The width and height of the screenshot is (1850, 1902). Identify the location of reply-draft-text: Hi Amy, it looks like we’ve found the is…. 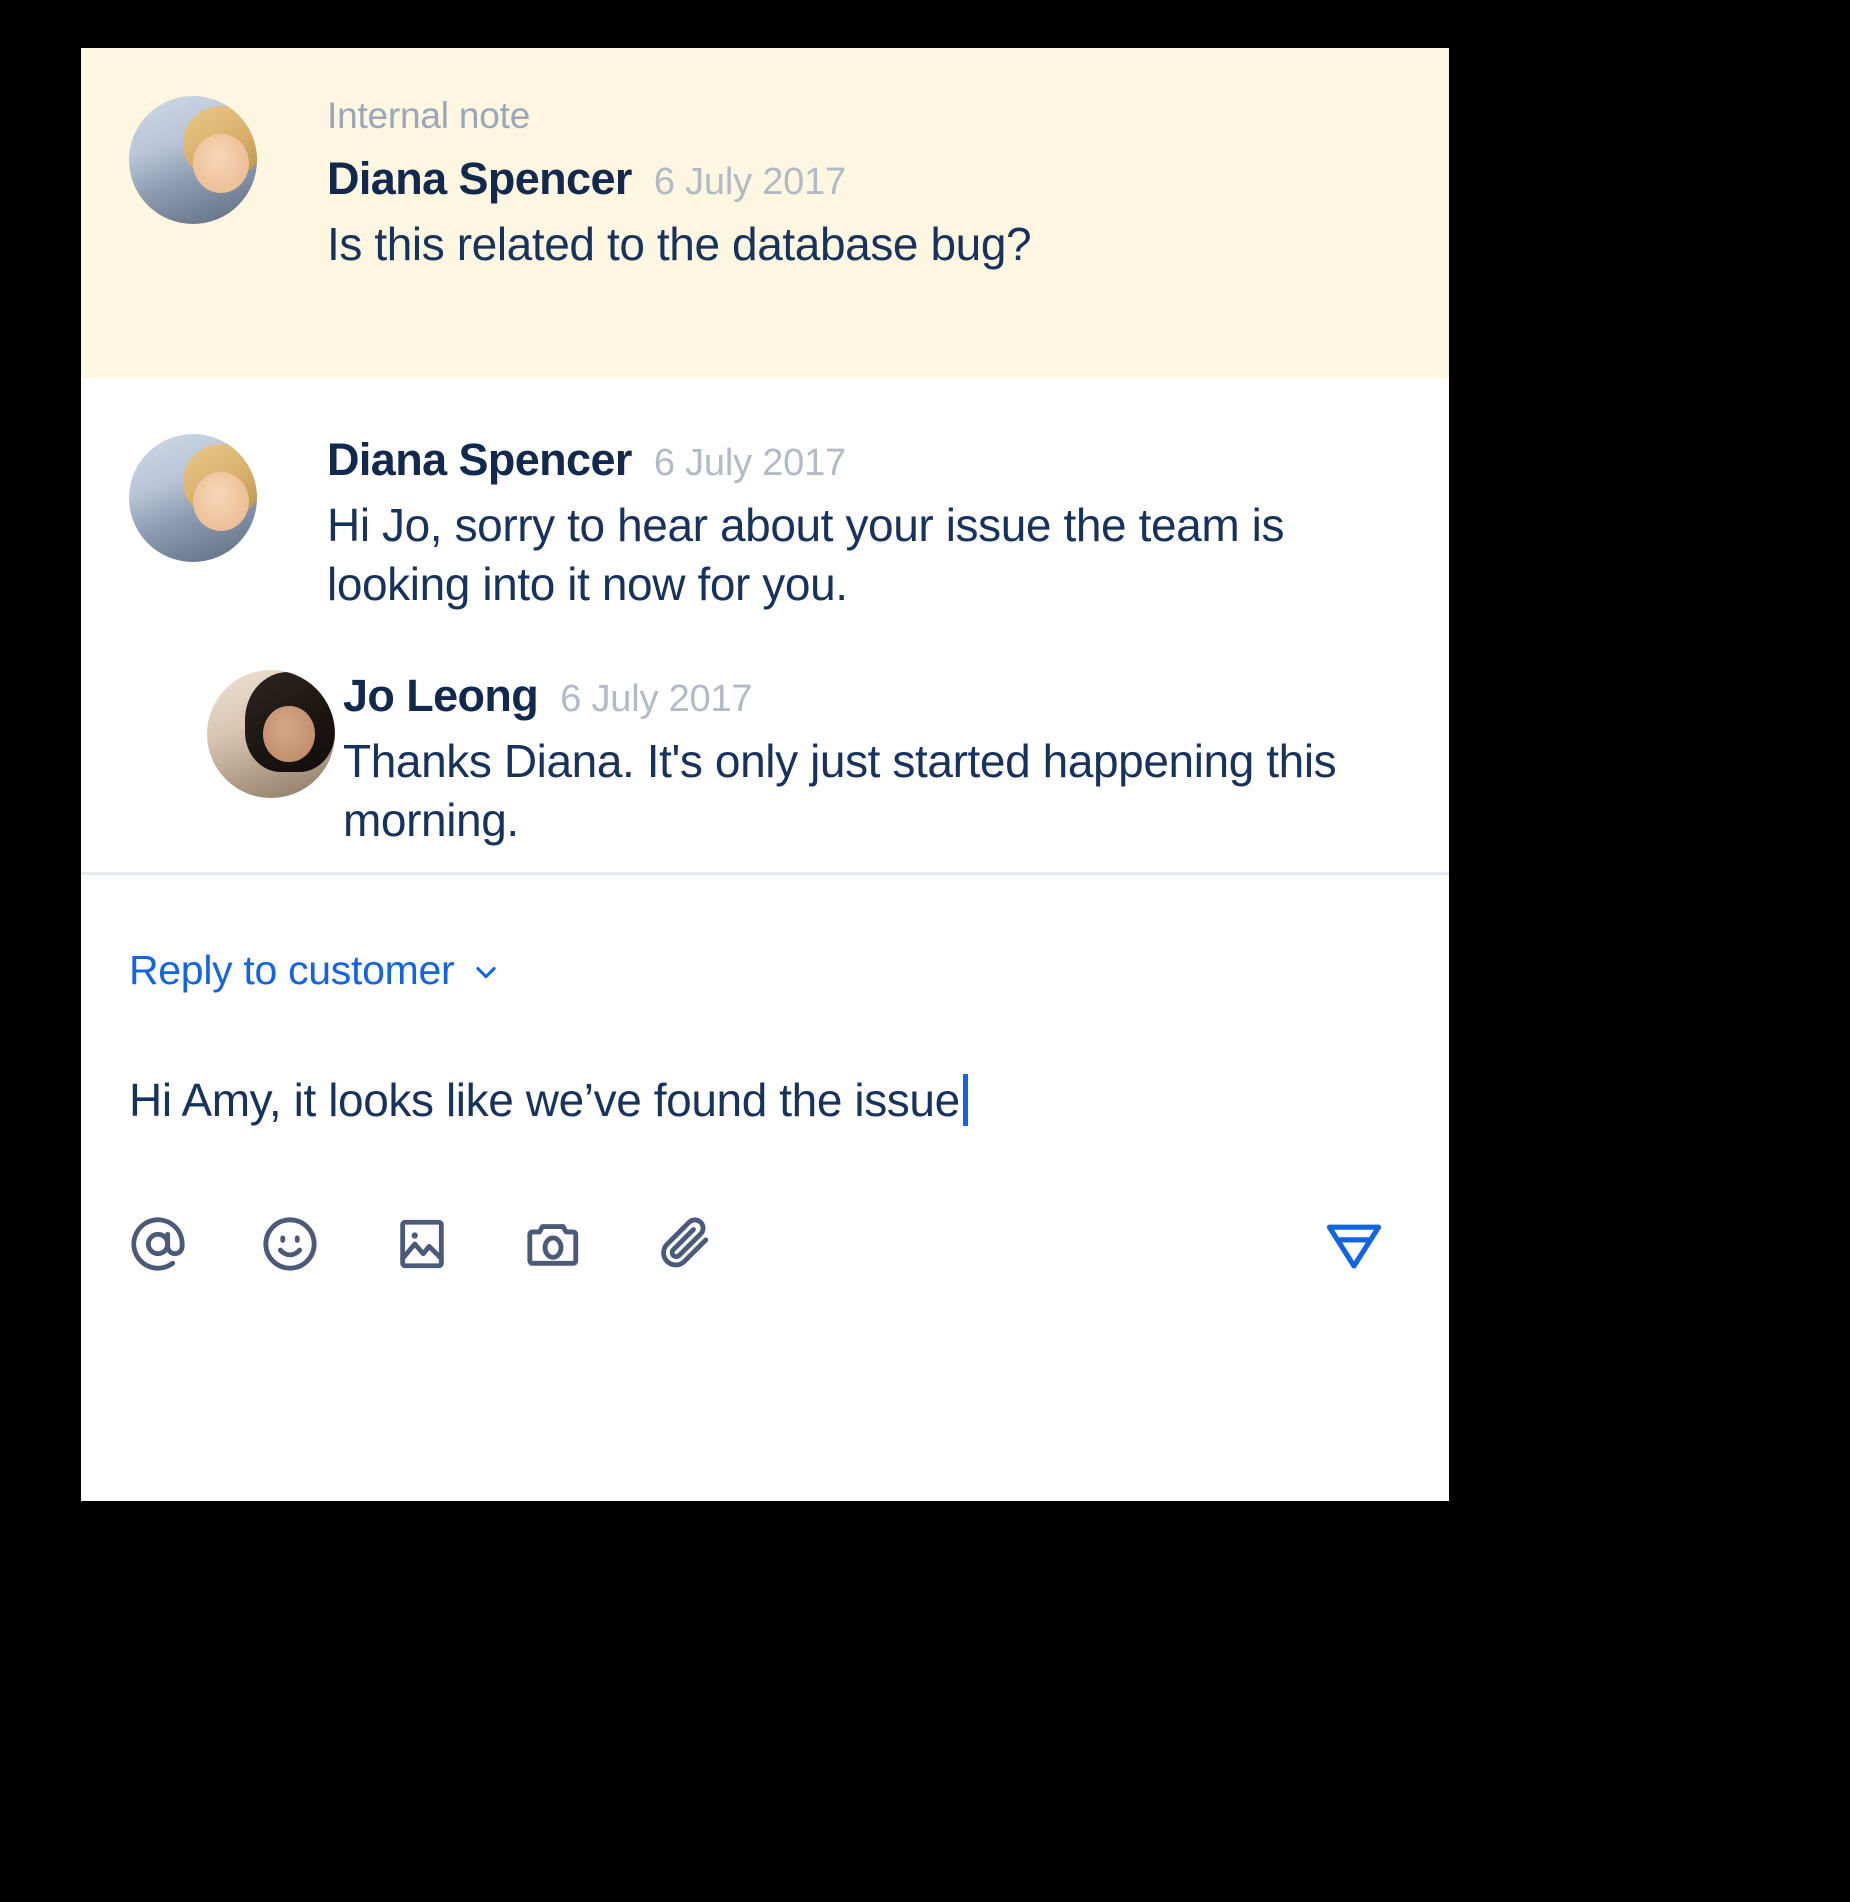
(544, 1099).